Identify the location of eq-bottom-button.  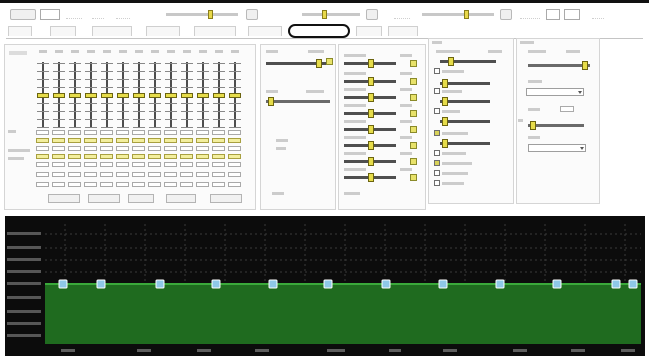
(141, 198).